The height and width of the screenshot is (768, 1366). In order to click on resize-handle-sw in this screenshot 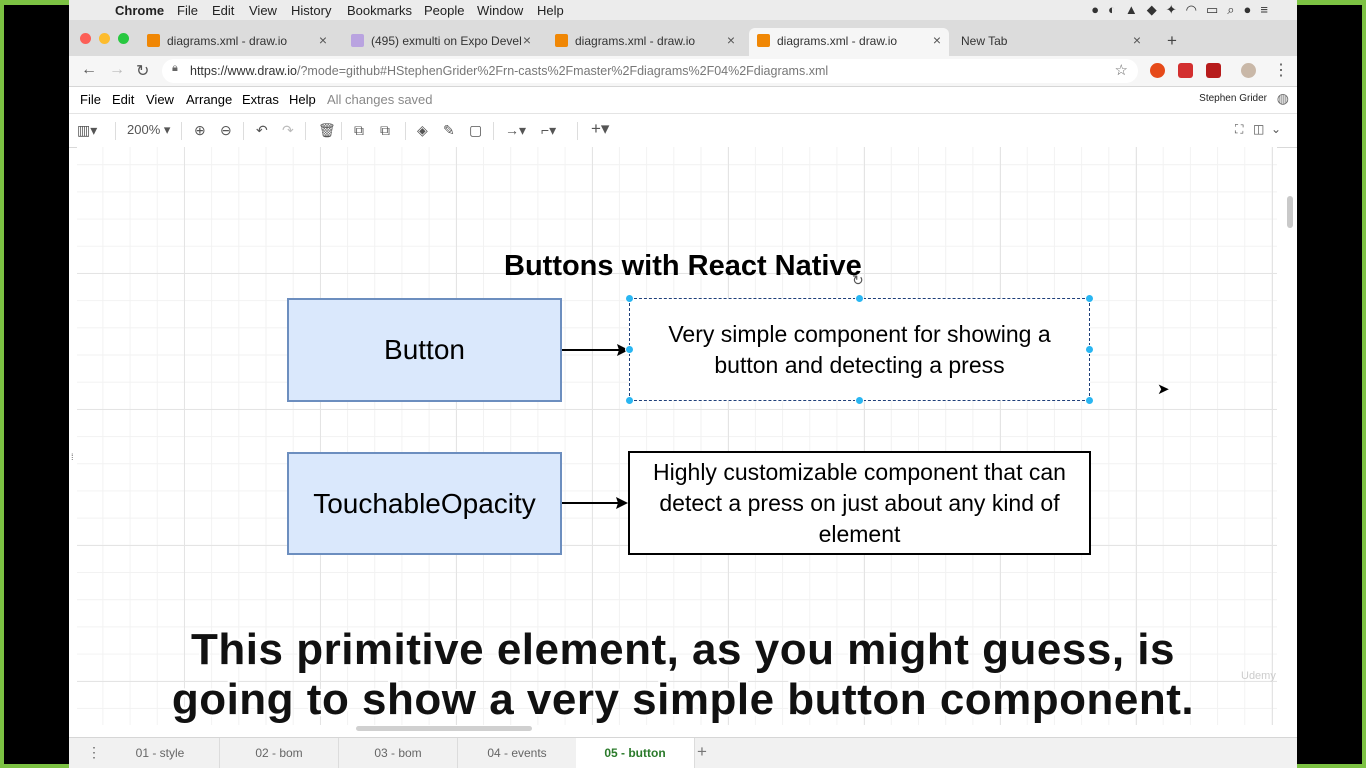, I will do `click(629, 400)`.